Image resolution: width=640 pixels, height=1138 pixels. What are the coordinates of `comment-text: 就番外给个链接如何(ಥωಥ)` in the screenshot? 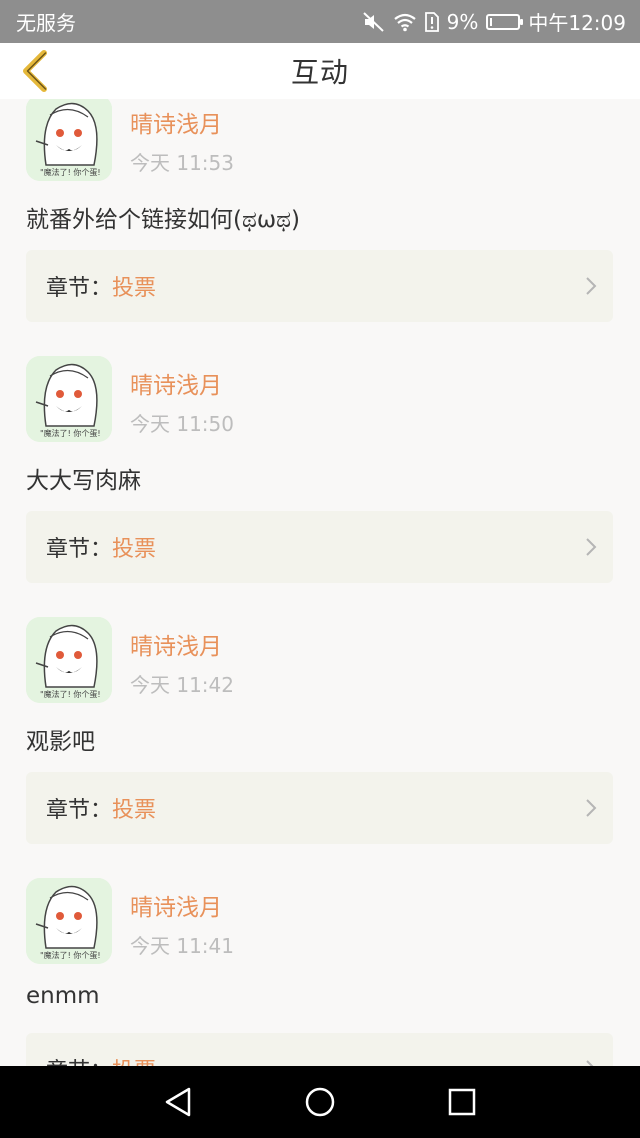 It's located at (163, 220).